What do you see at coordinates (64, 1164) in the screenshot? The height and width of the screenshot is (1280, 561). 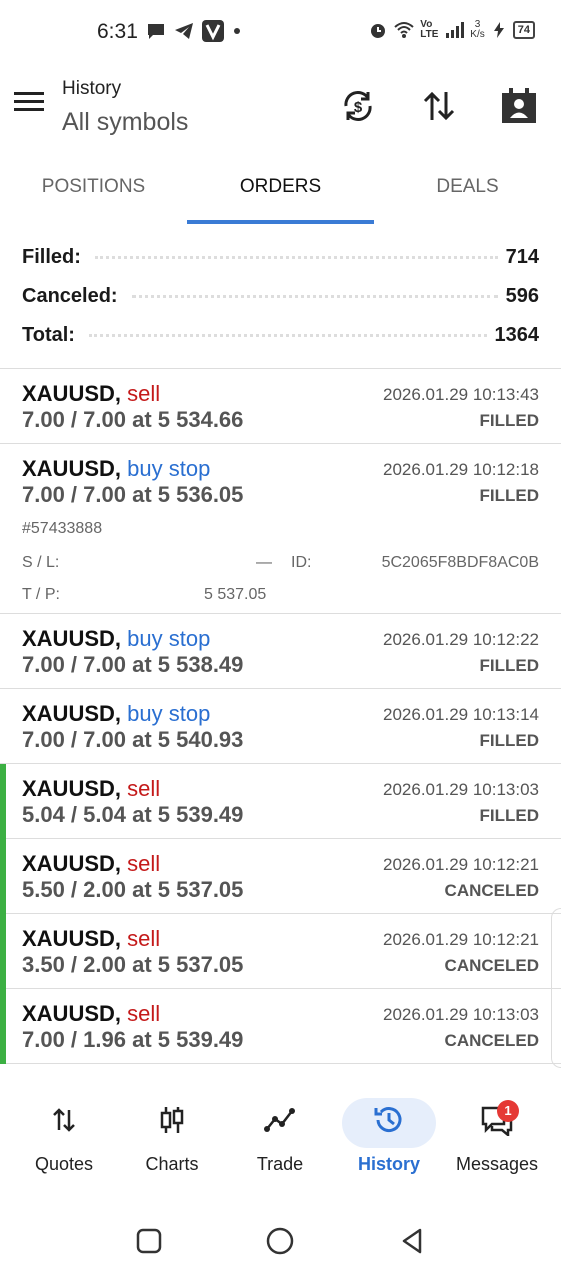 I see `nav-label: Quotes` at bounding box center [64, 1164].